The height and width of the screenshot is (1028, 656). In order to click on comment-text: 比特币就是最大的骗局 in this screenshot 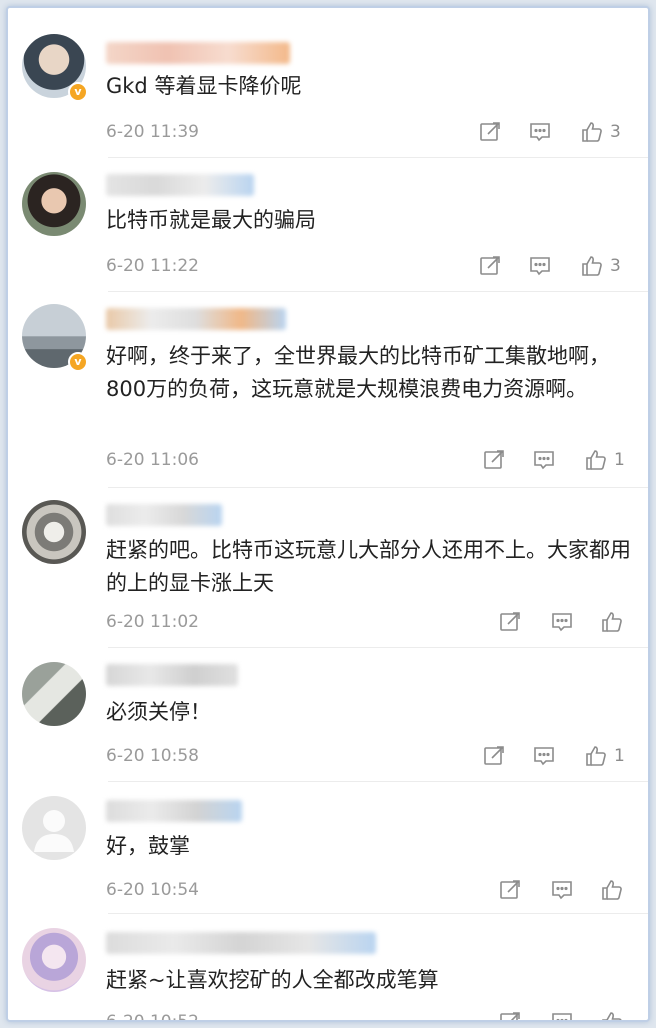, I will do `click(211, 220)`.